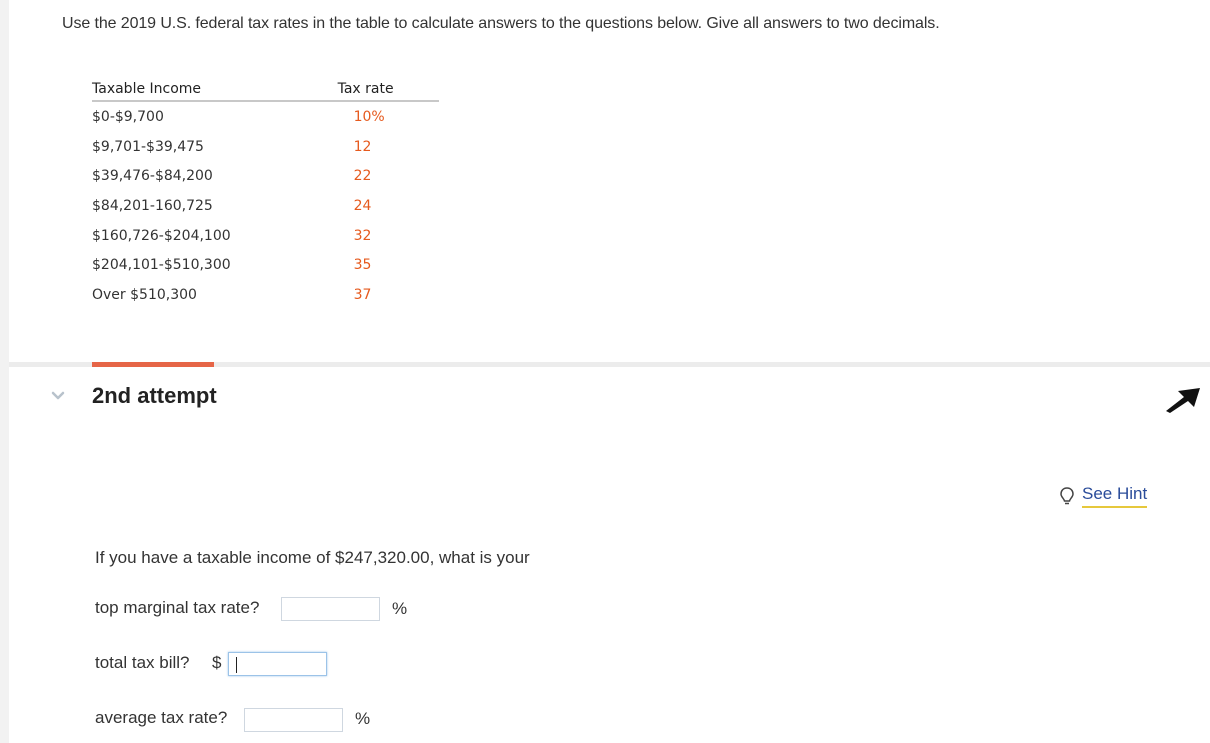 Image resolution: width=1210 pixels, height=743 pixels. Describe the element at coordinates (362, 294) in the screenshot. I see `rate-cell: 37` at that location.